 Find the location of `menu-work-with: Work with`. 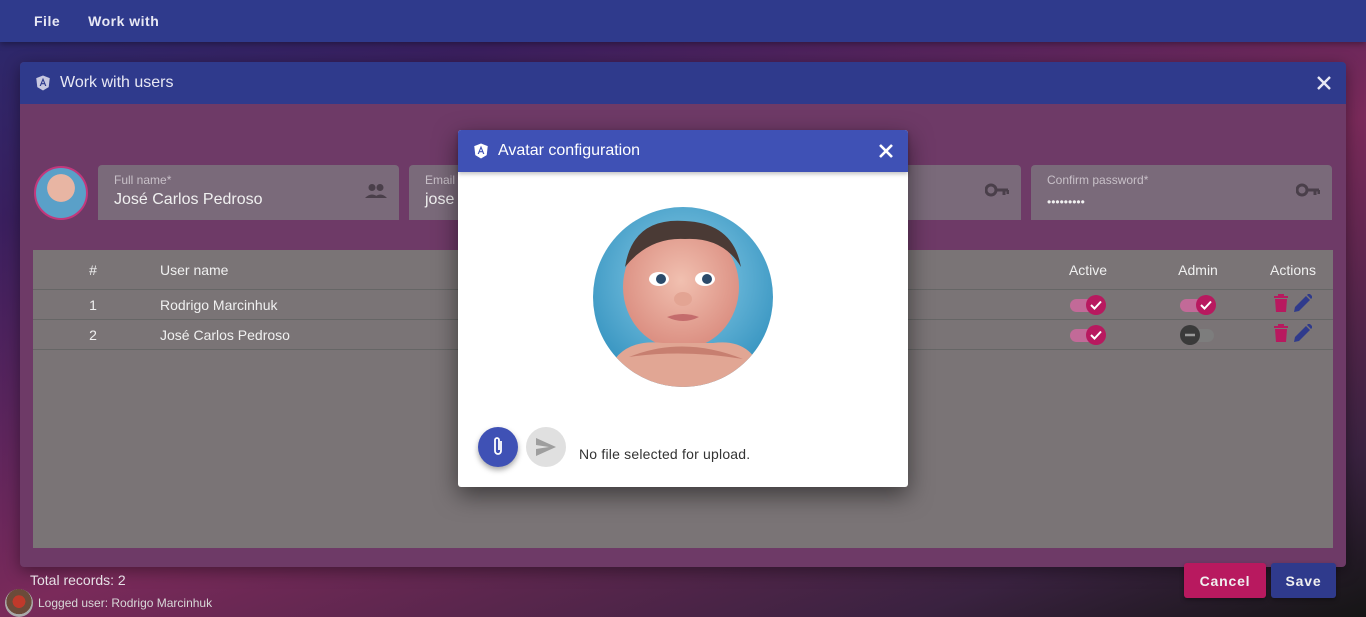

menu-work-with: Work with is located at coordinates (123, 21).